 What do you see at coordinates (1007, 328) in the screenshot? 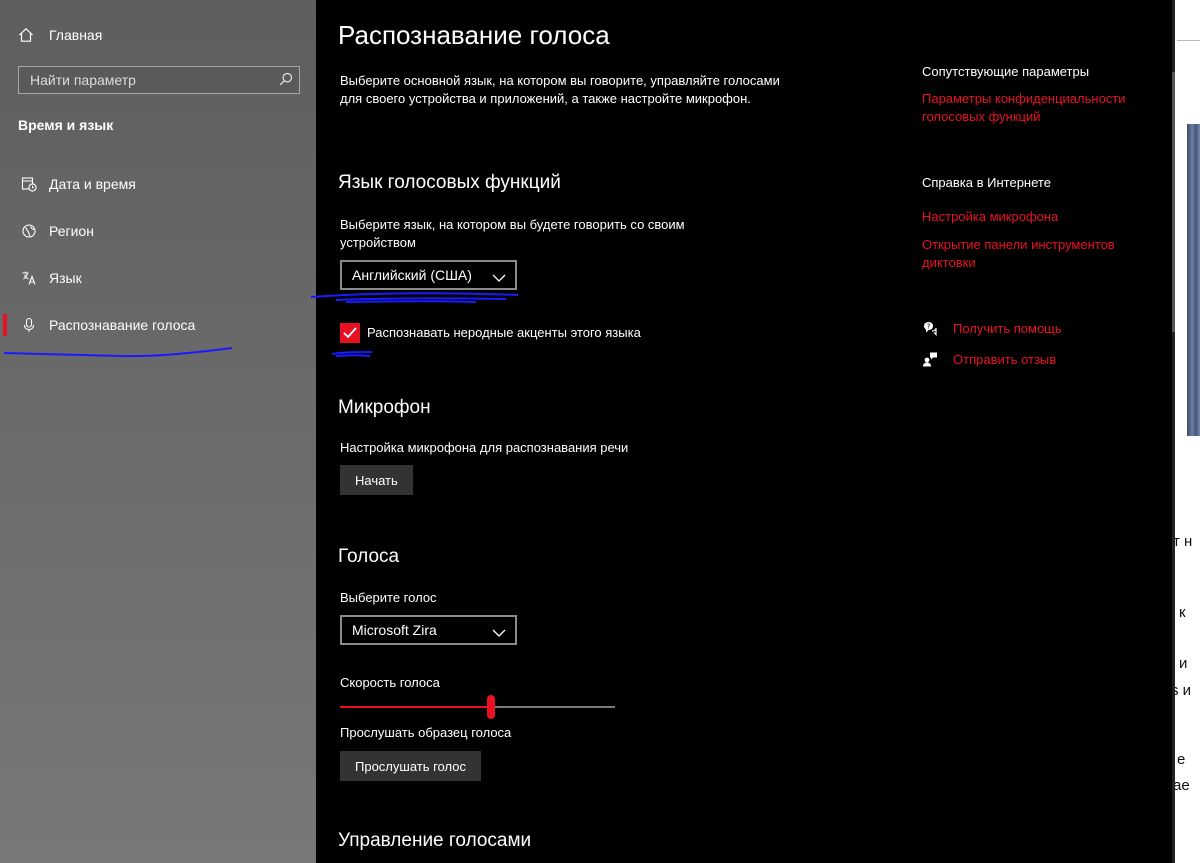
I see `get-help-label: Получить помощь` at bounding box center [1007, 328].